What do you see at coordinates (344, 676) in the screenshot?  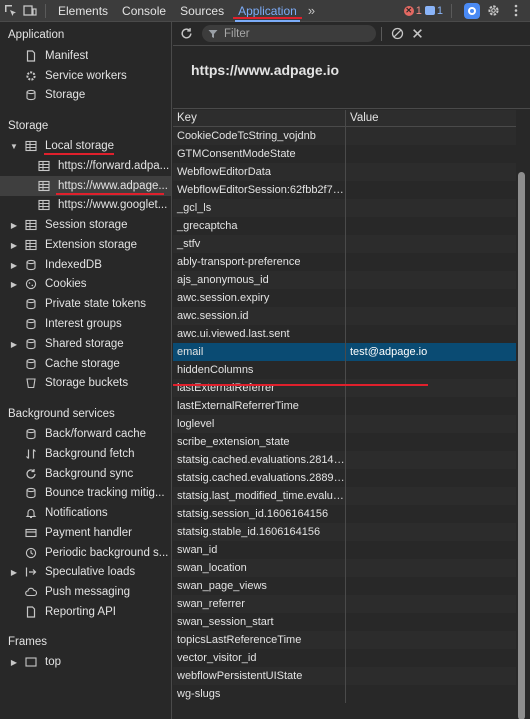 I see `table-row: webflowPersistentUIState` at bounding box center [344, 676].